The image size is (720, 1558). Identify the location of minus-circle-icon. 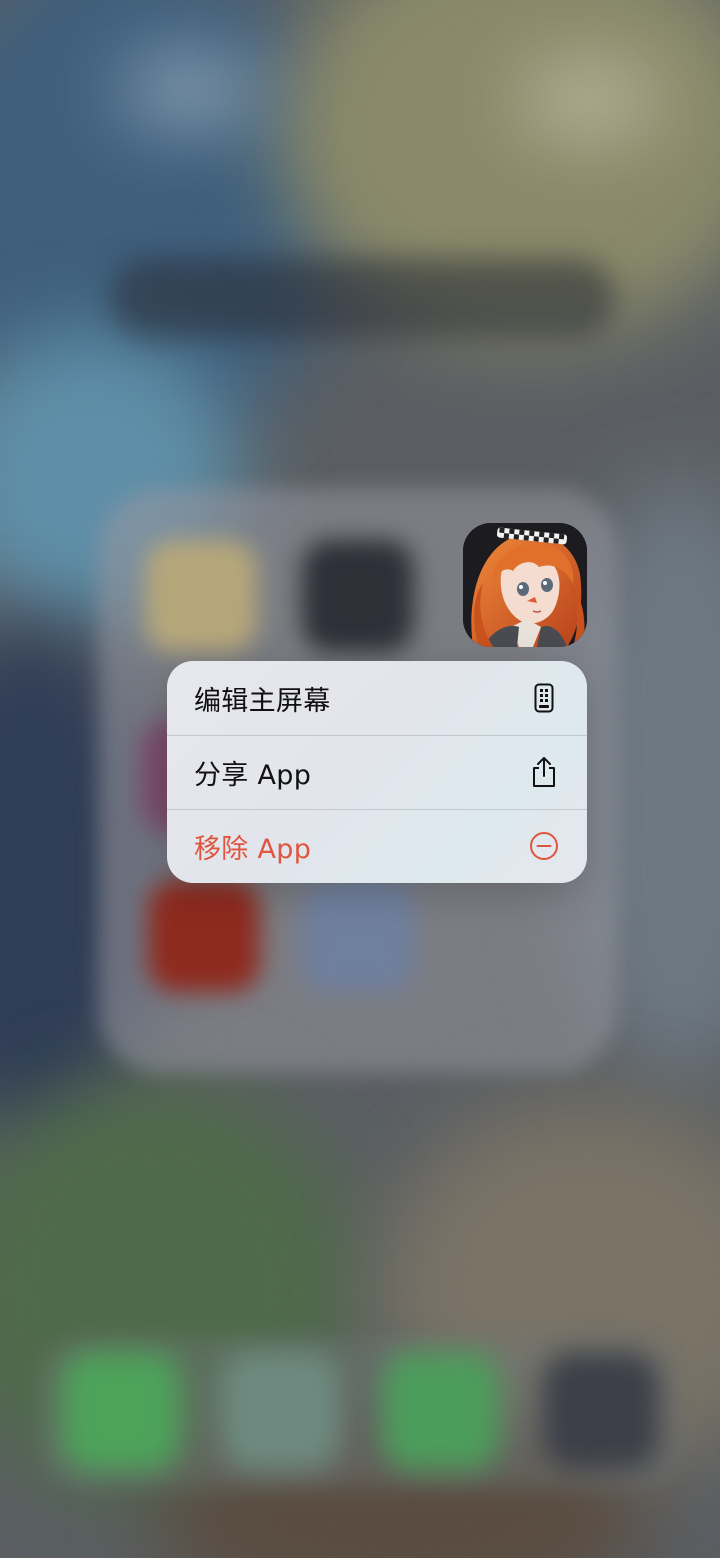
(544, 846).